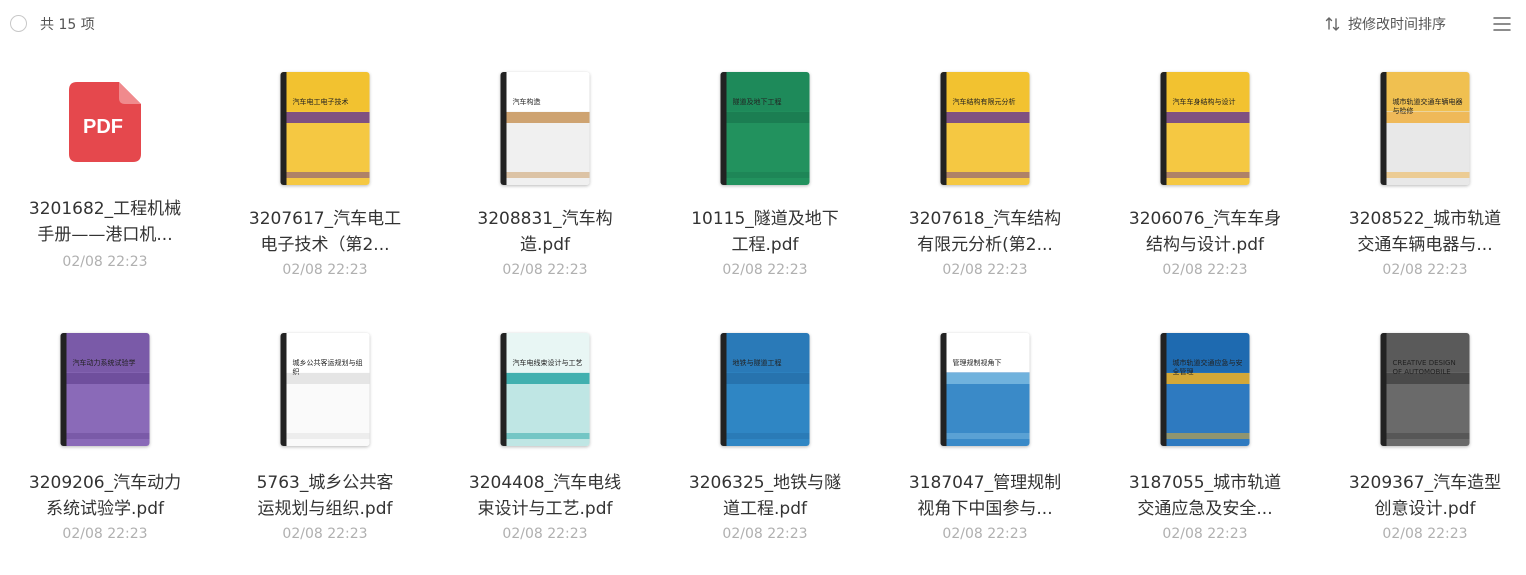  I want to click on cover-title: 城乡公共客运规划与组织, so click(327, 367).